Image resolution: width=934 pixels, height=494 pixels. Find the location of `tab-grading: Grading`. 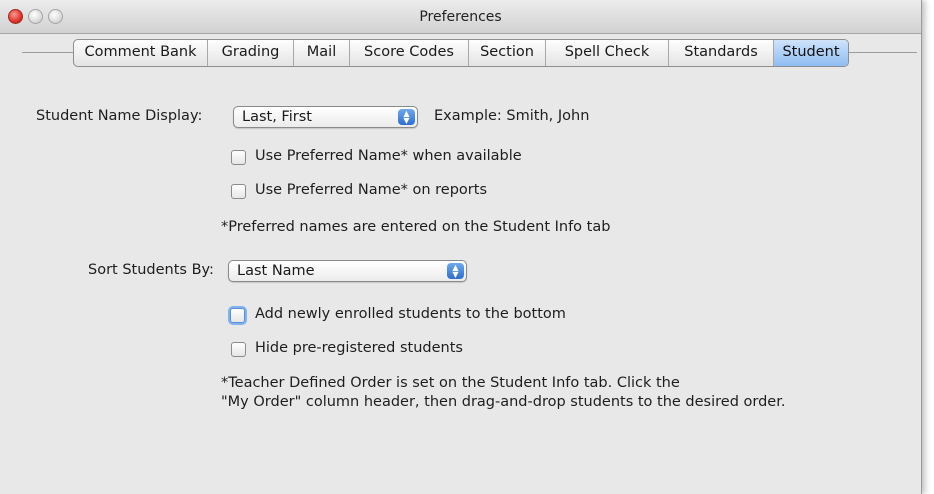

tab-grading: Grading is located at coordinates (251, 53).